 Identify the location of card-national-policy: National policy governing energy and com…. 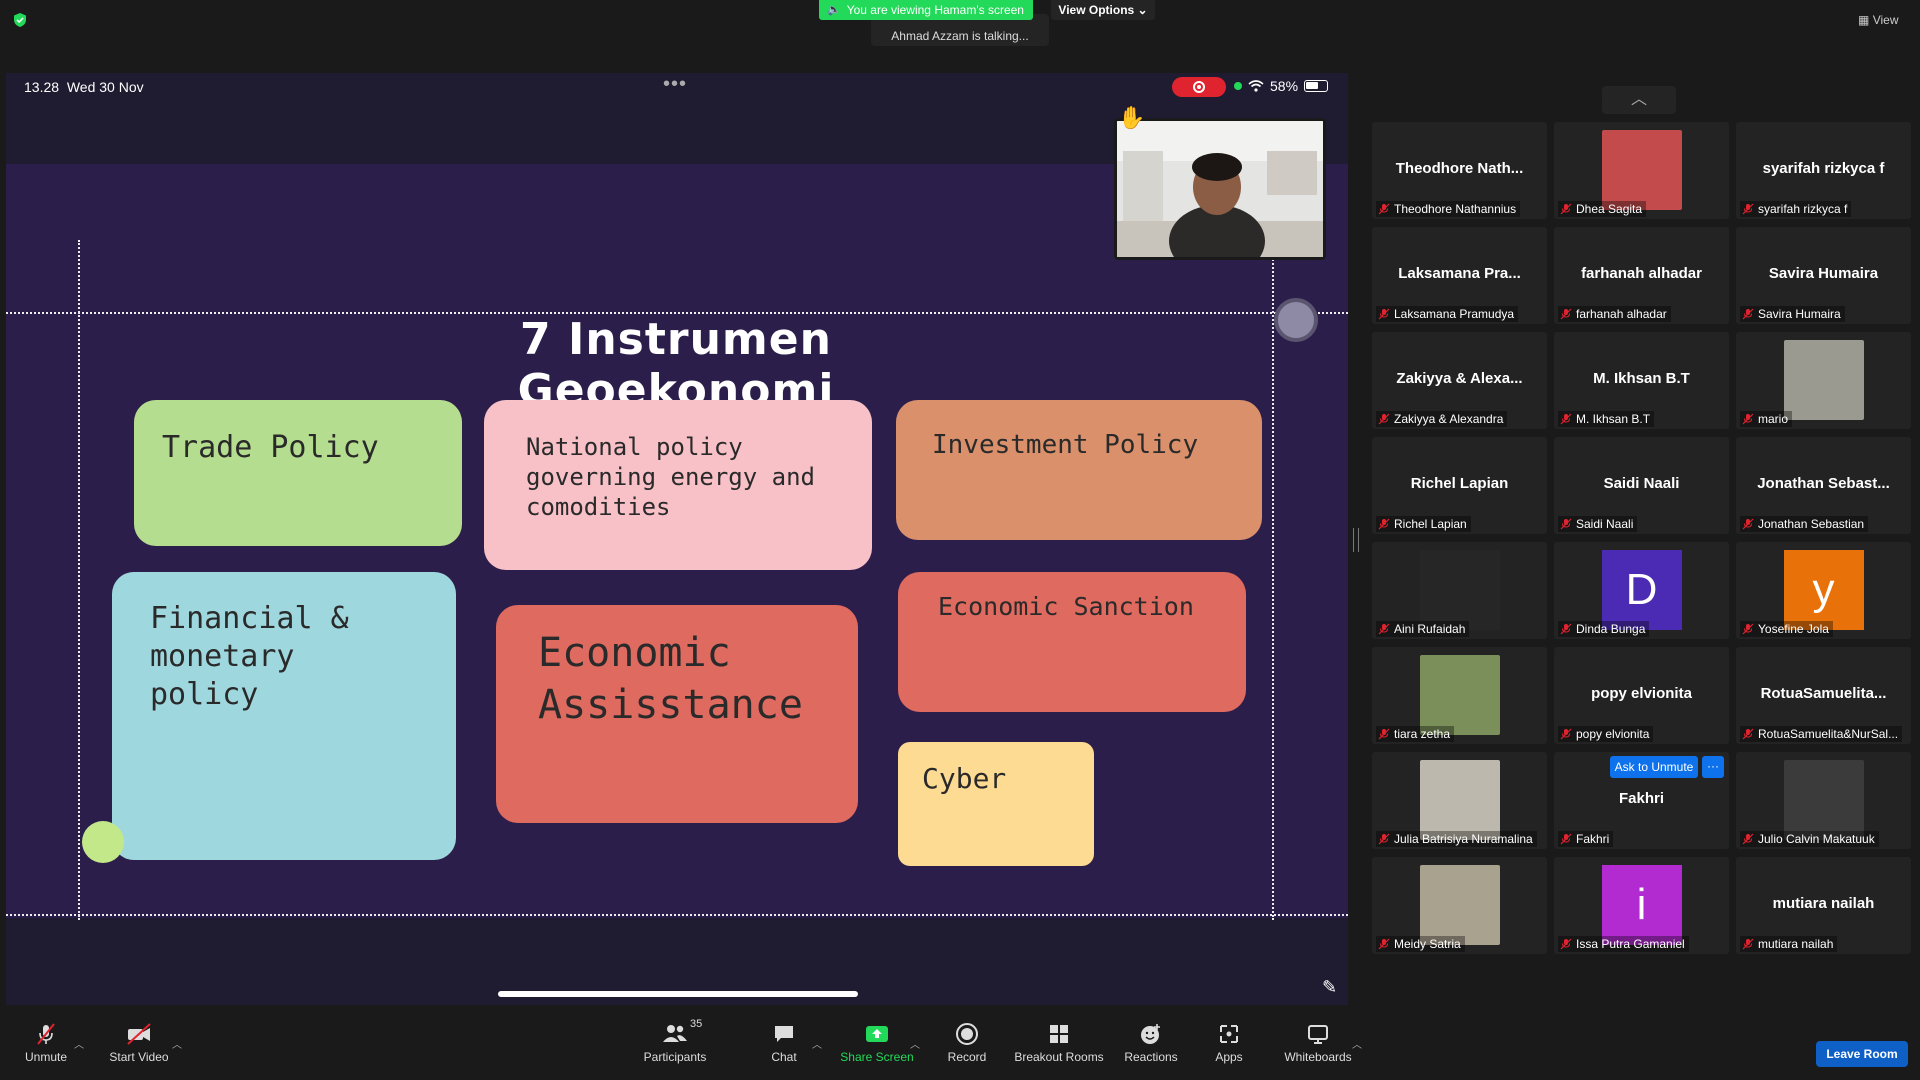
(678, 485).